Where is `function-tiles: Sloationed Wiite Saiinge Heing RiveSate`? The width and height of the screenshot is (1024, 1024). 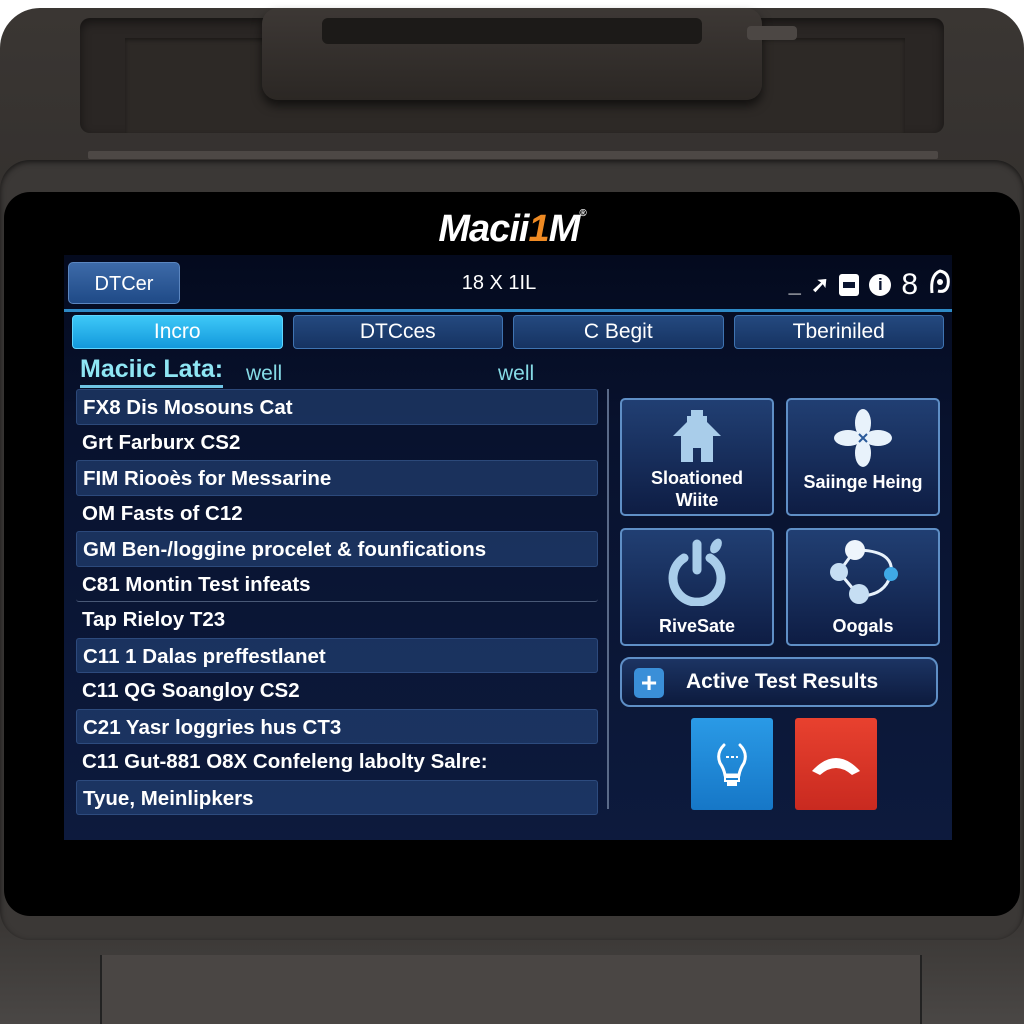
function-tiles: Sloationed Wiite Saiinge Heing RiveSate is located at coordinates (780, 523).